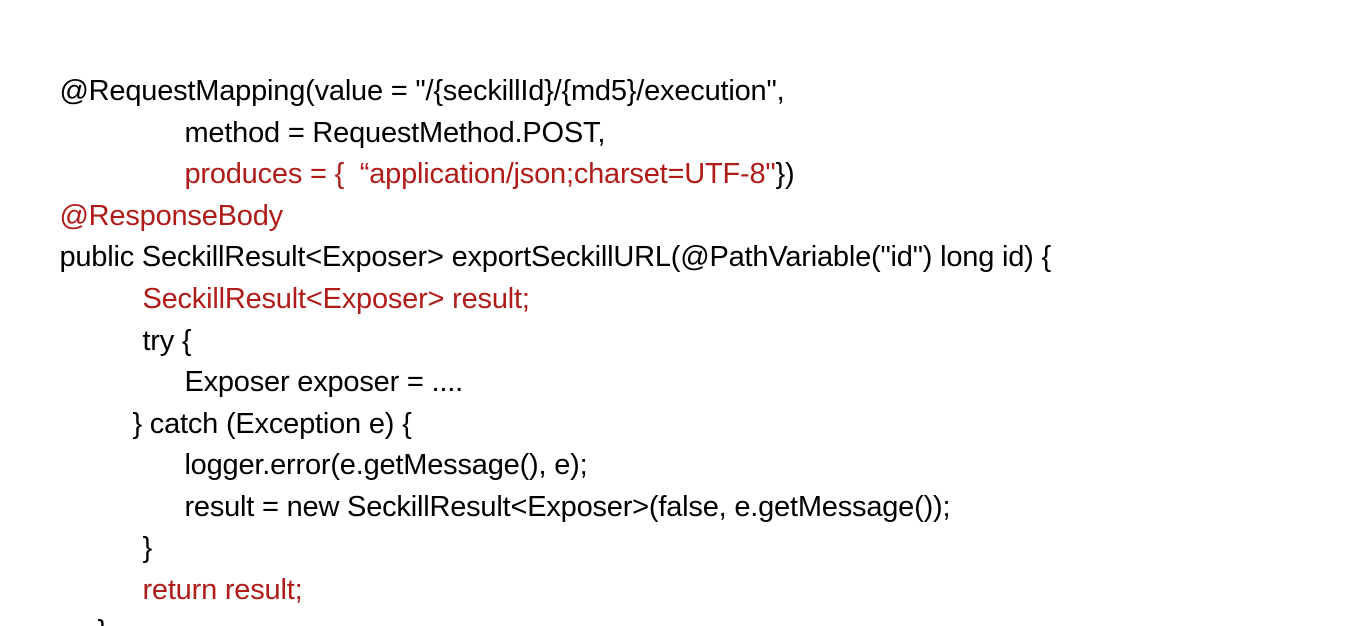  What do you see at coordinates (86, 598) in the screenshot?
I see `code-line-14: }` at bounding box center [86, 598].